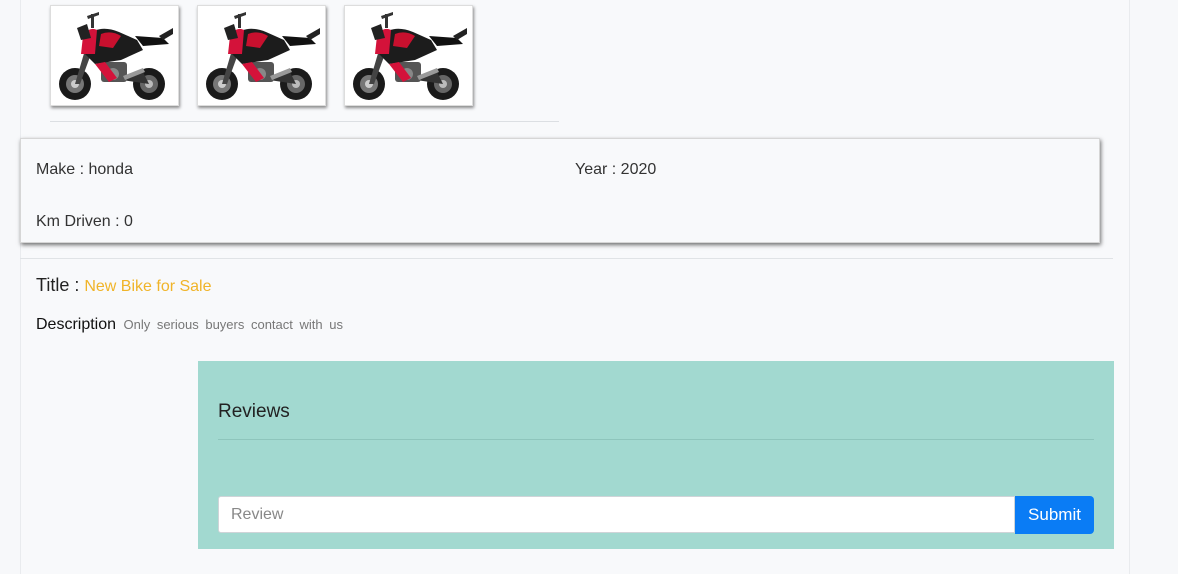 This screenshot has height=574, width=1178. I want to click on image-gallery, so click(261, 55).